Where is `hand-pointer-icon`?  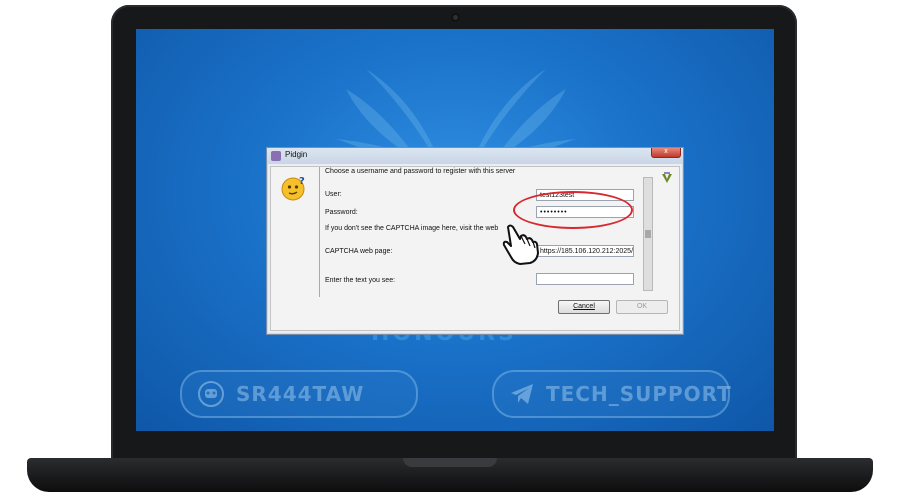 hand-pointer-icon is located at coordinates (520, 244).